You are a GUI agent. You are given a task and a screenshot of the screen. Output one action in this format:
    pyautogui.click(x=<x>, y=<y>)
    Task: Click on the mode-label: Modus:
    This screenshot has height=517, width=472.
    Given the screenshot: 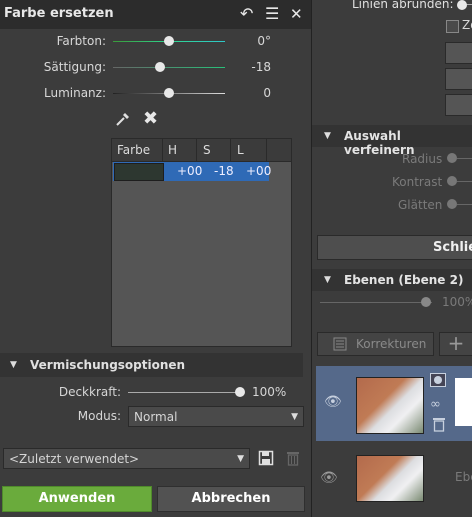 What is the action you would take?
    pyautogui.click(x=99, y=416)
    